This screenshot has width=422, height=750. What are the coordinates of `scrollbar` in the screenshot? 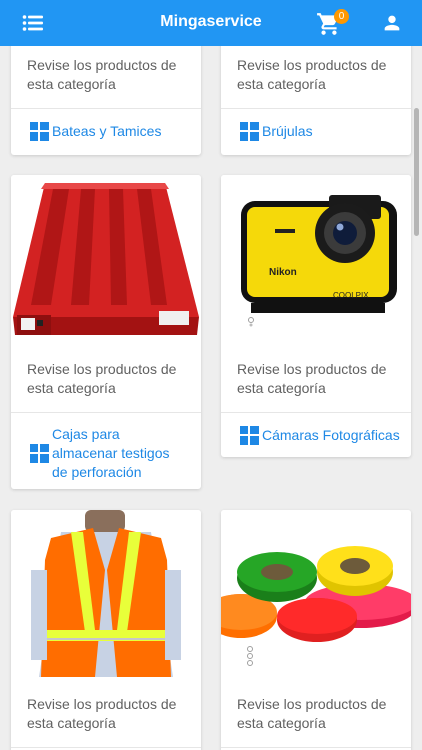 It's located at (416, 172).